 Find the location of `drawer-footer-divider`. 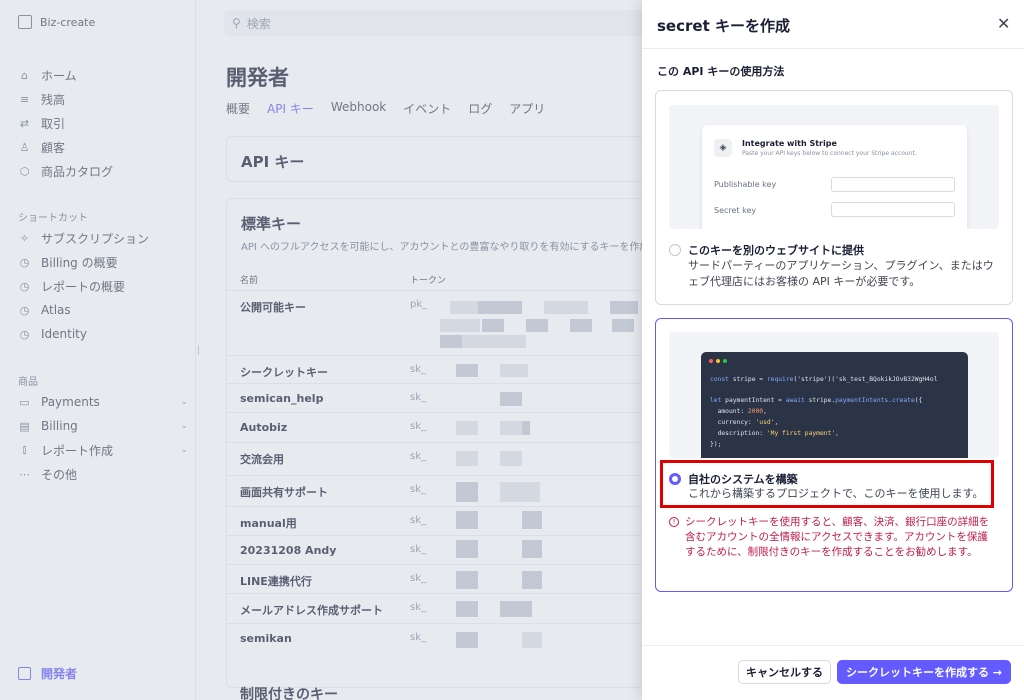

drawer-footer-divider is located at coordinates (833, 645).